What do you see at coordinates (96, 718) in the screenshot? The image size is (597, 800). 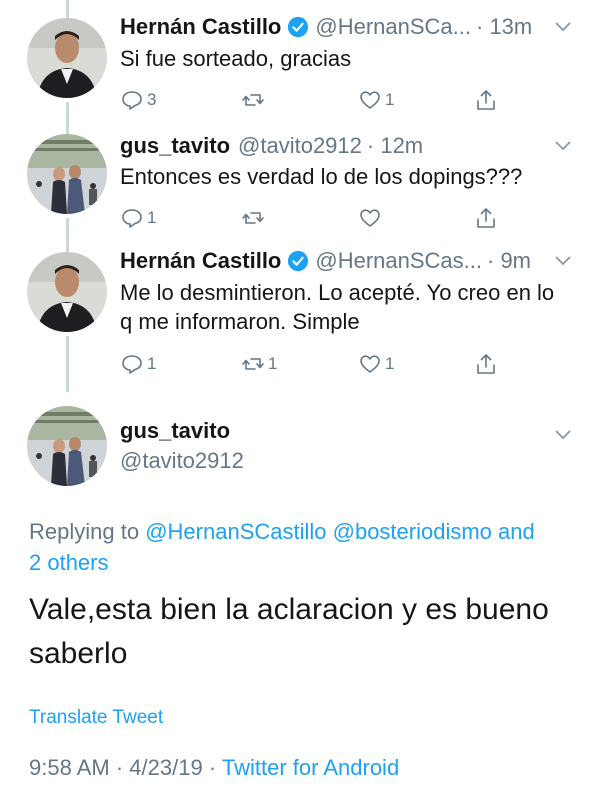 I see `translate-tweet-link: Translate Tweet` at bounding box center [96, 718].